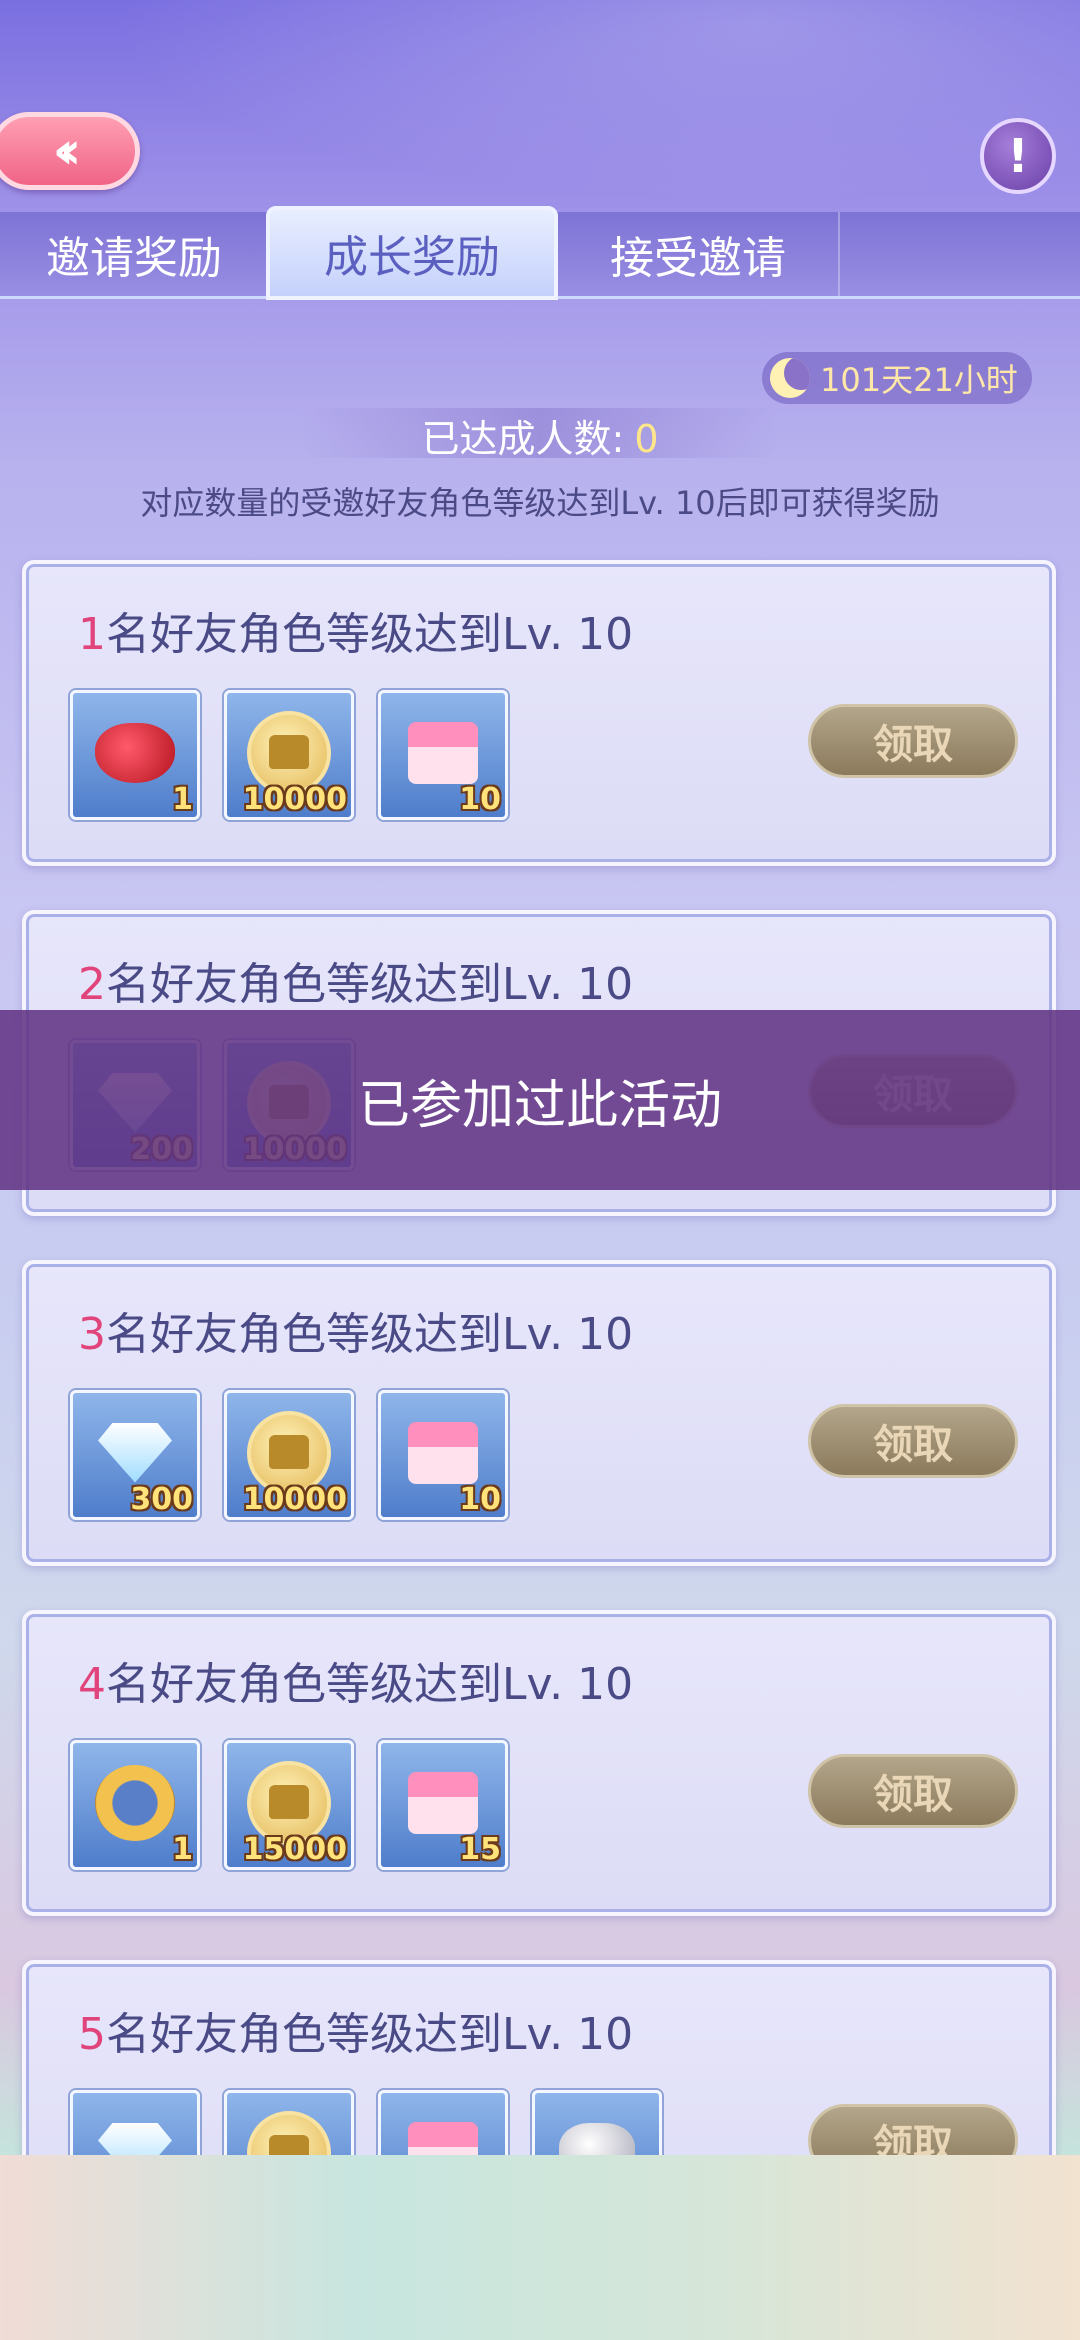  I want to click on achieved-value: 0, so click(646, 439).